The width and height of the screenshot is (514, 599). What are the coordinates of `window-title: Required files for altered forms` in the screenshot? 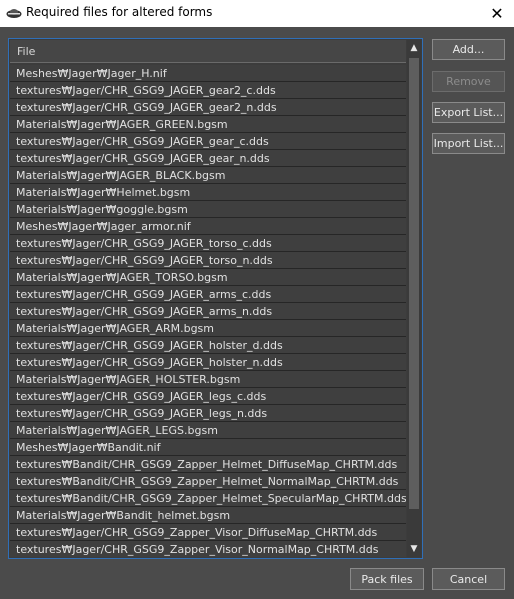 It's located at (119, 12).